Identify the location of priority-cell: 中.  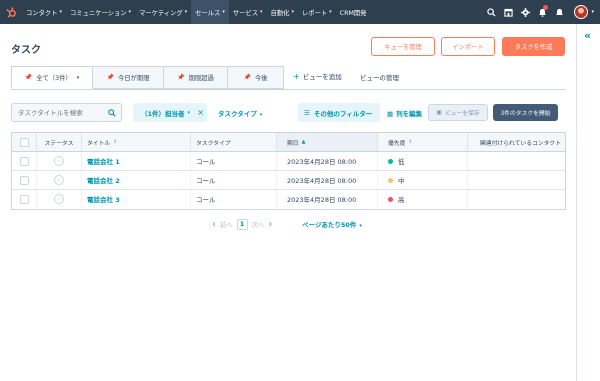
(423, 180).